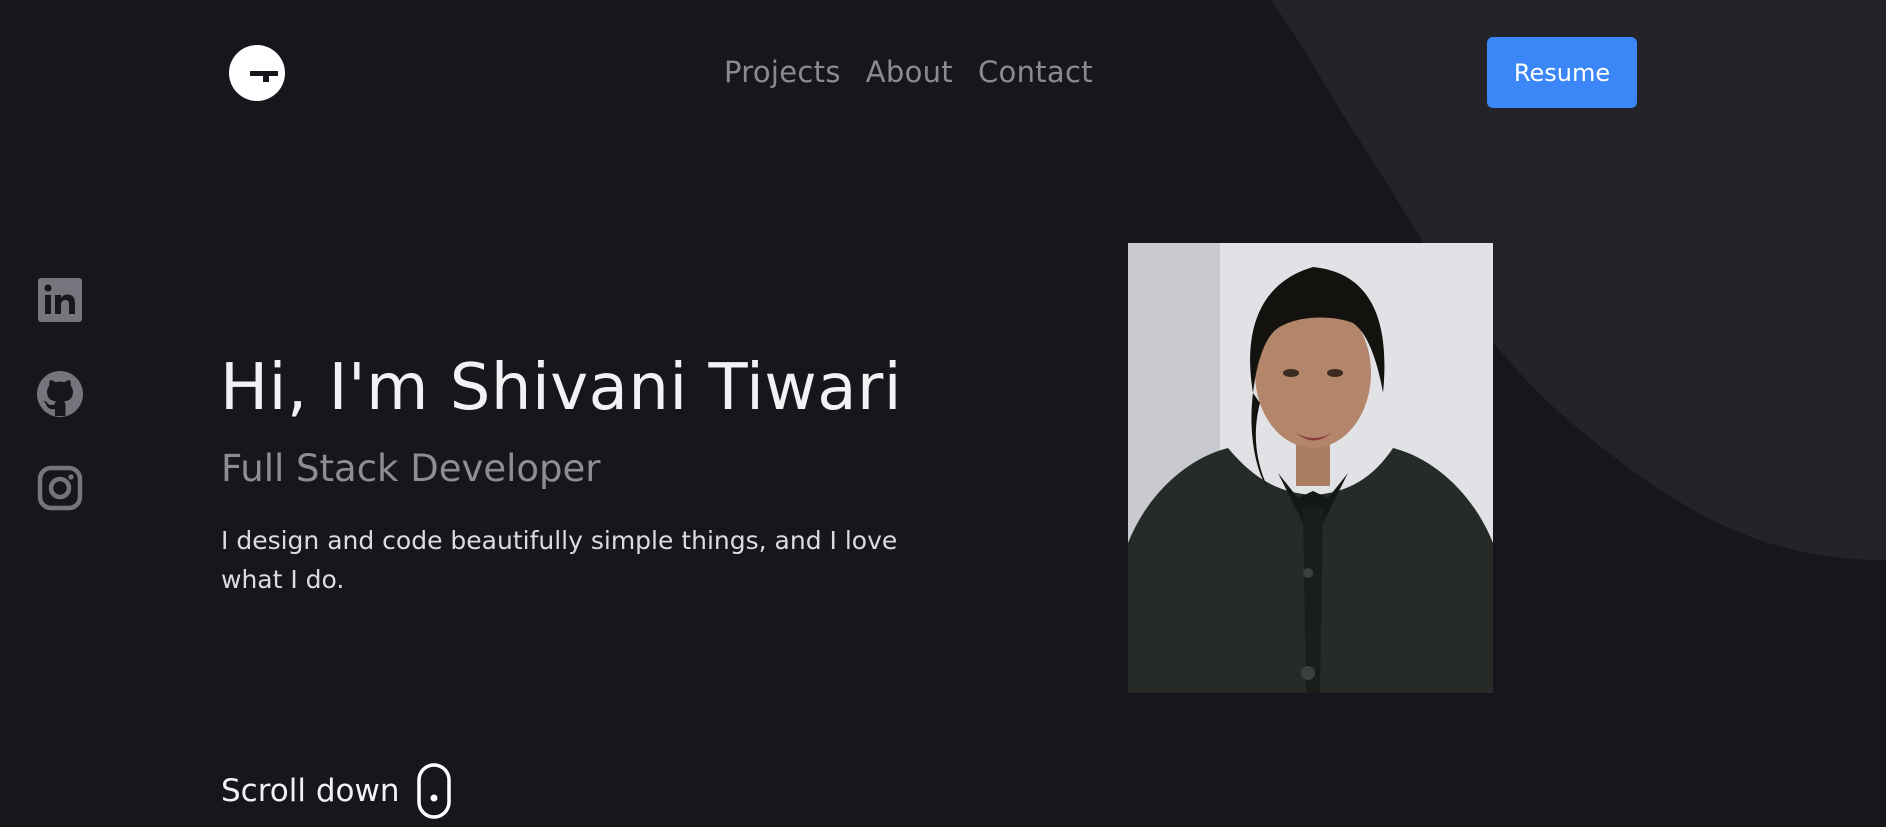 The height and width of the screenshot is (827, 1886). Describe the element at coordinates (1035, 72) in the screenshot. I see `nav-link-contact: Contact` at that location.